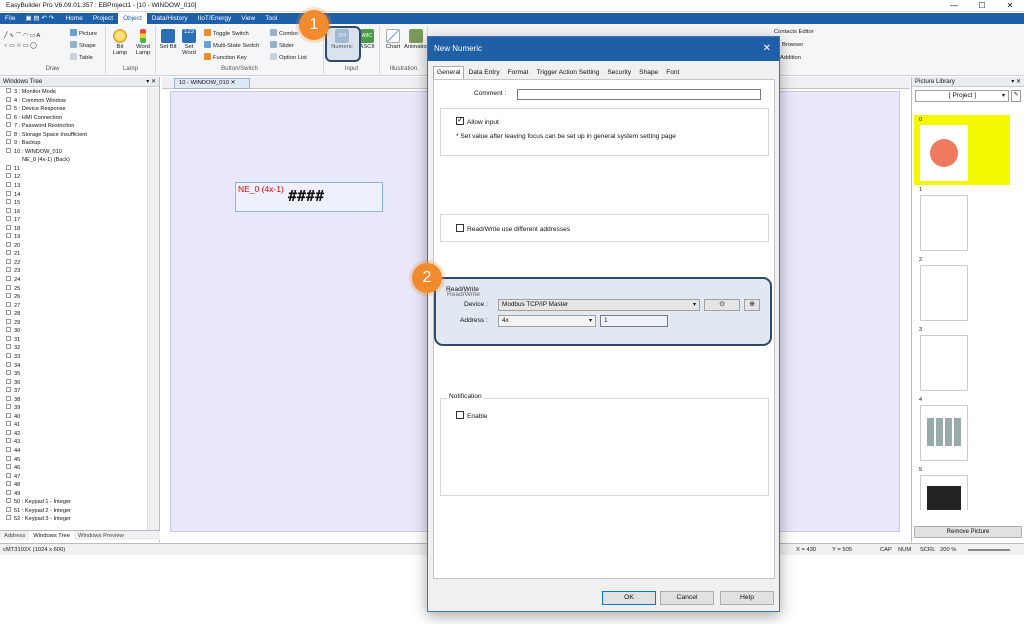  Describe the element at coordinates (73, 306) in the screenshot. I see `tree-item: 27` at that location.